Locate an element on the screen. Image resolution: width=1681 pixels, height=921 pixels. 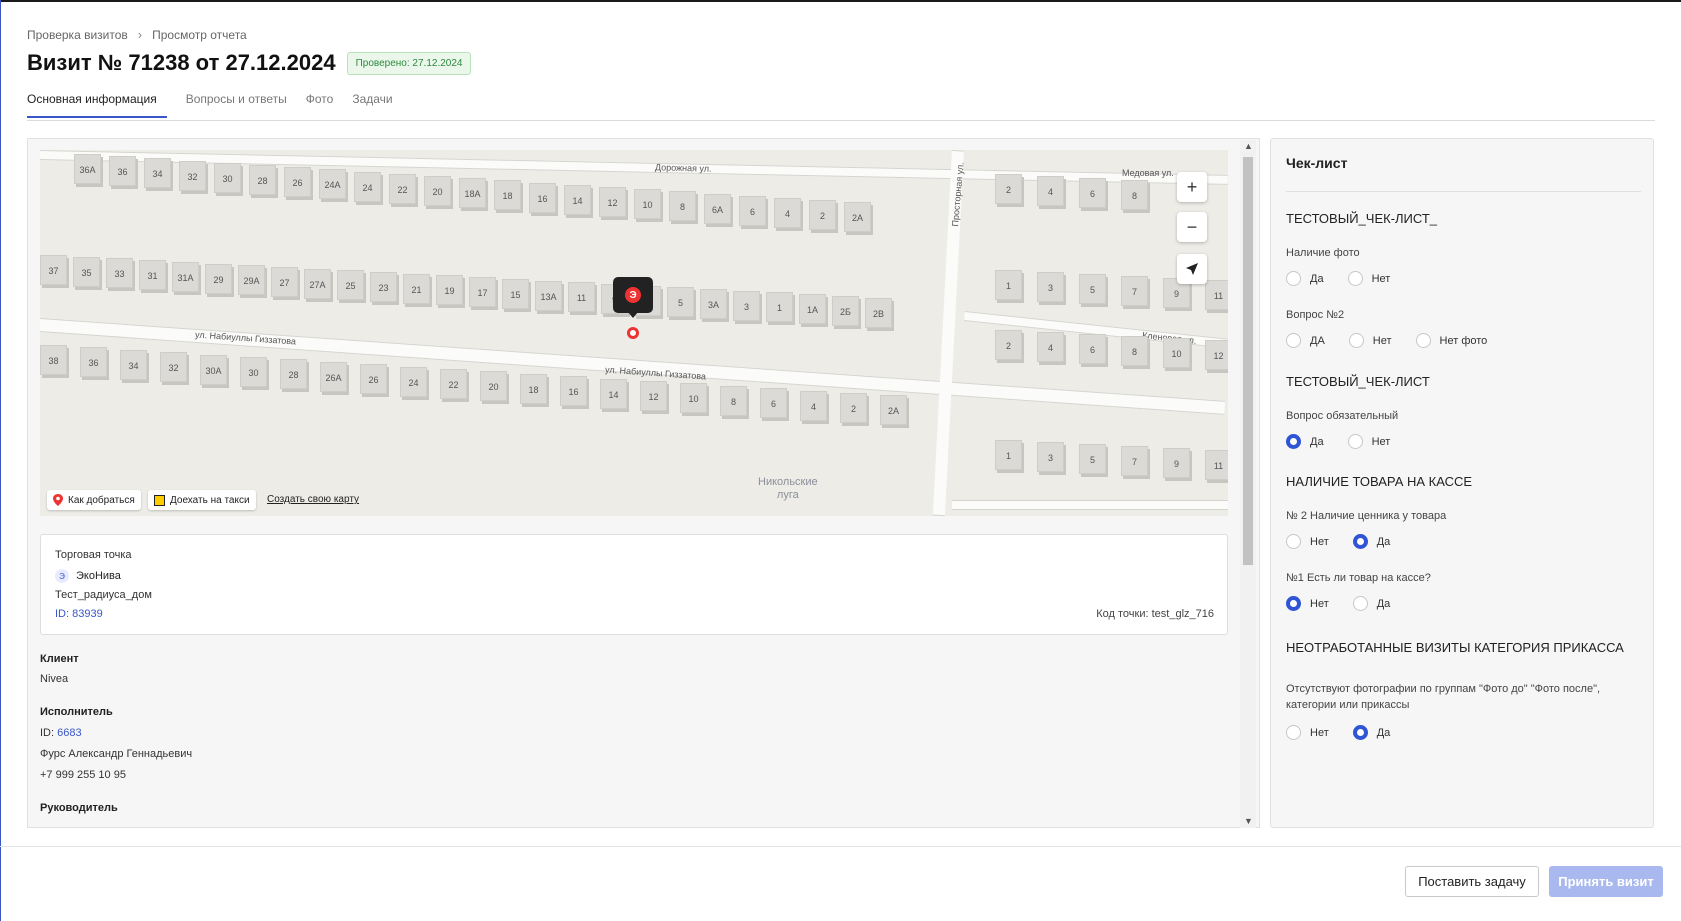
store-code-label: Код точки: is located at coordinates (1122, 614).